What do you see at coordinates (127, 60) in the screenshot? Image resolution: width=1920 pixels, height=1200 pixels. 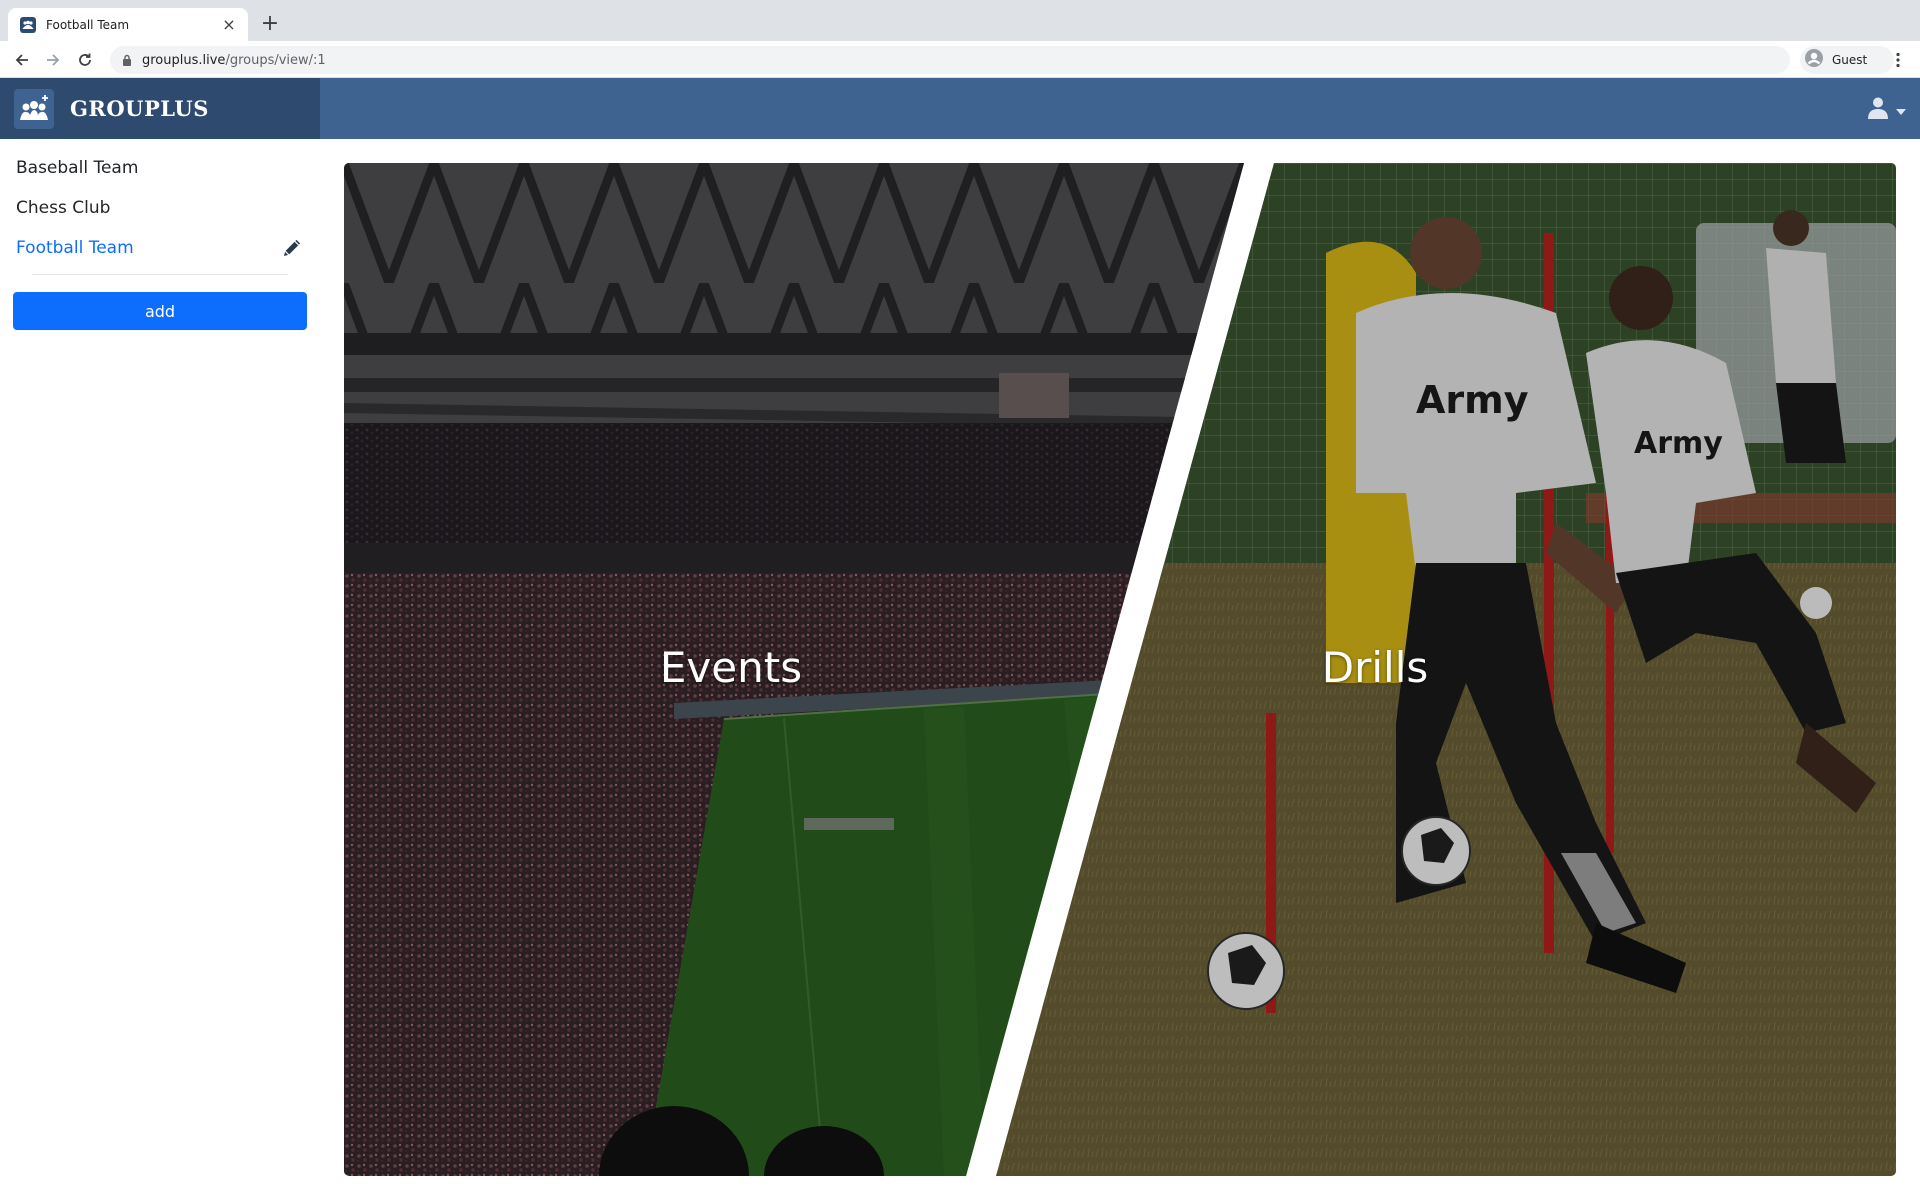 I see `lock-icon` at bounding box center [127, 60].